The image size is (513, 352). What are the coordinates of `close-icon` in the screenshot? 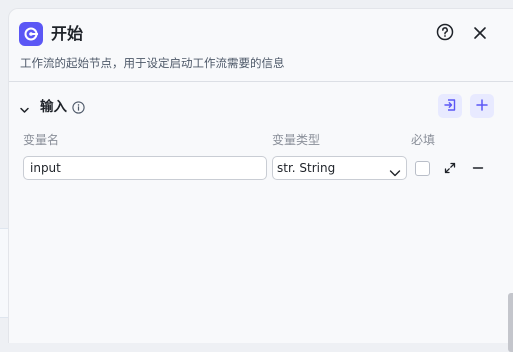 It's located at (480, 34).